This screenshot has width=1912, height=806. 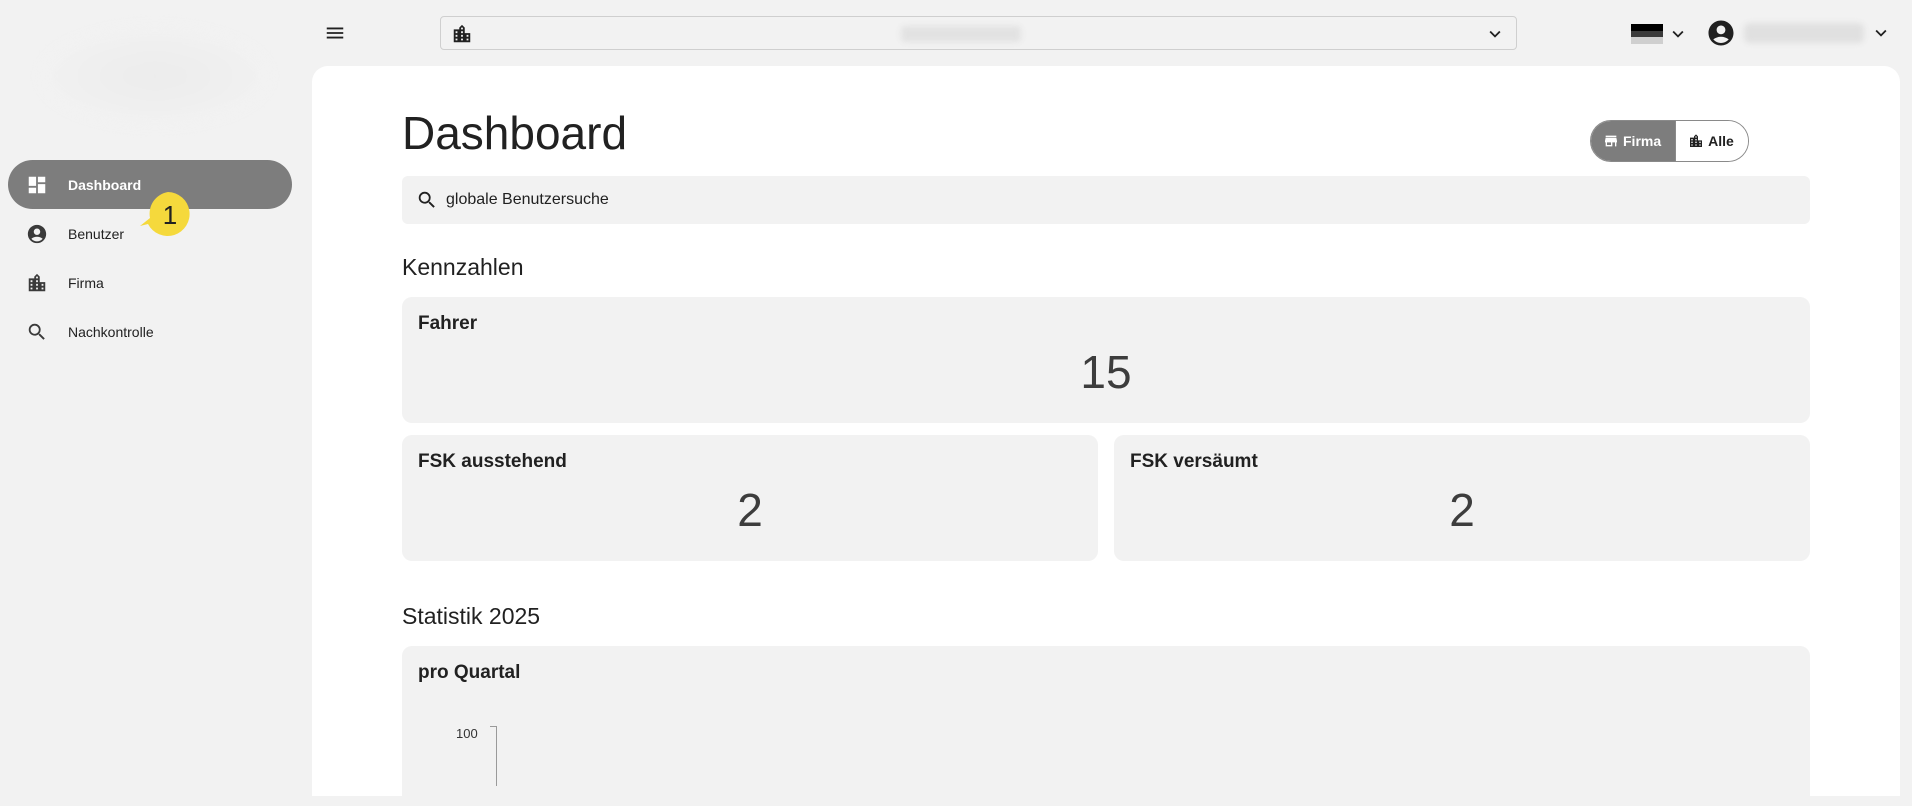 What do you see at coordinates (1611, 141) in the screenshot?
I see `store-icon` at bounding box center [1611, 141].